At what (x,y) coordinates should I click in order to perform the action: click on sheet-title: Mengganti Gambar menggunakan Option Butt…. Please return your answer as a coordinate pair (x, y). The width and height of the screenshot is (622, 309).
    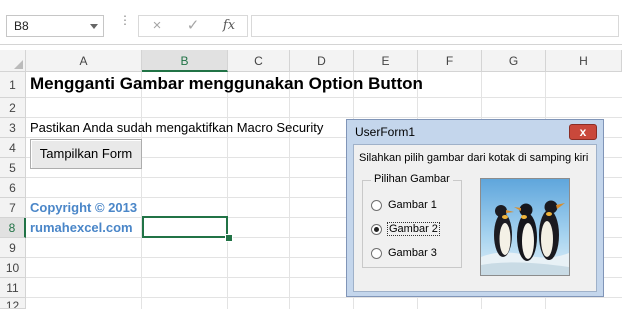
    Looking at the image, I should click on (226, 83).